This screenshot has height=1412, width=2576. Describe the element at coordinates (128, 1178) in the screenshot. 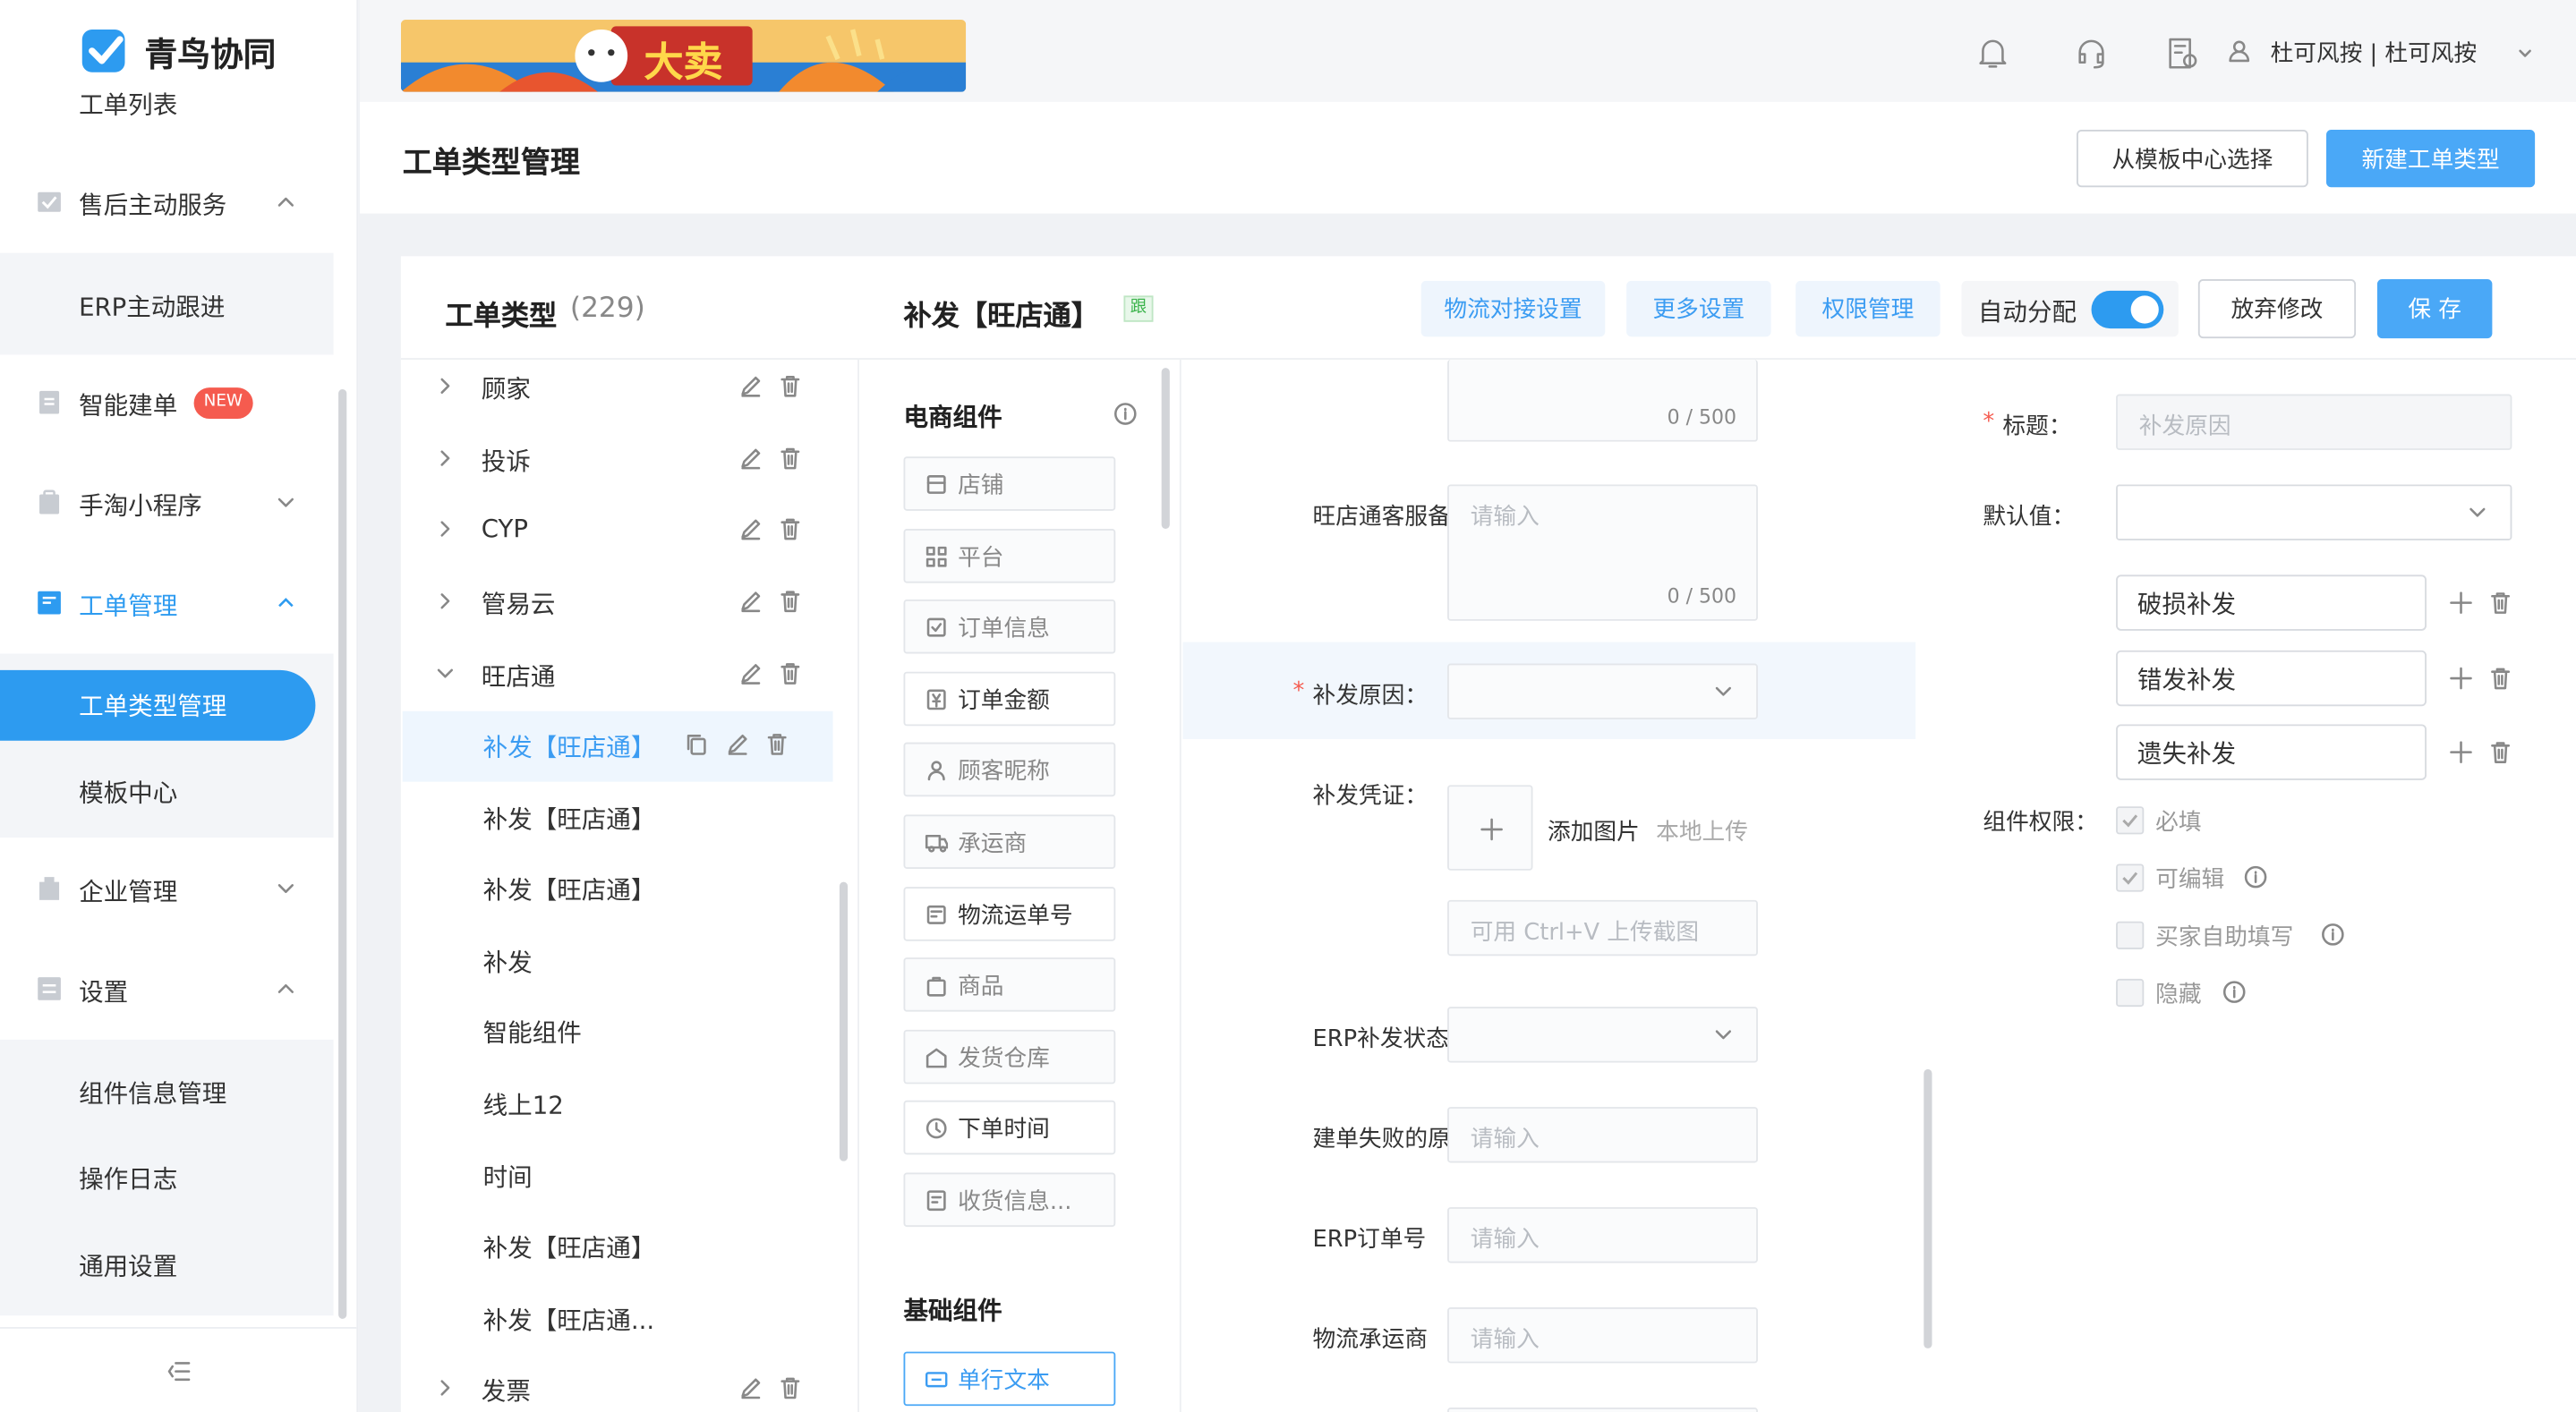

I see `sidebar-subitem-operation-log: 操作日志` at that location.